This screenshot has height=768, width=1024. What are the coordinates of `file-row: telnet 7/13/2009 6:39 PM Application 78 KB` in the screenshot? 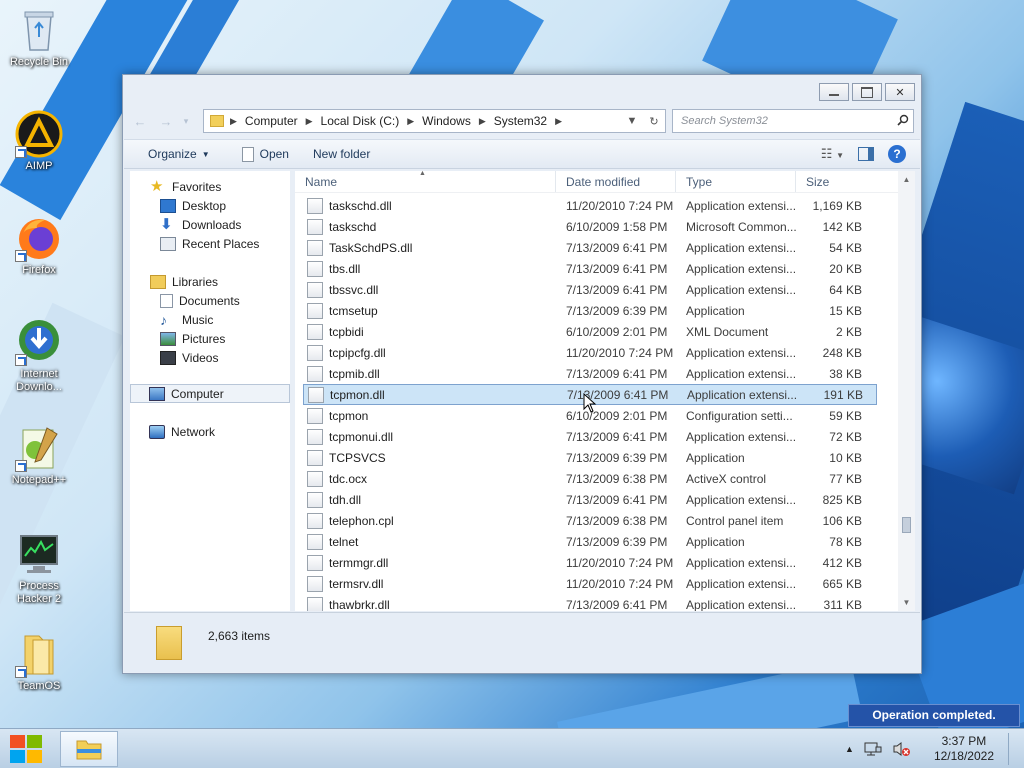 It's located at (590, 541).